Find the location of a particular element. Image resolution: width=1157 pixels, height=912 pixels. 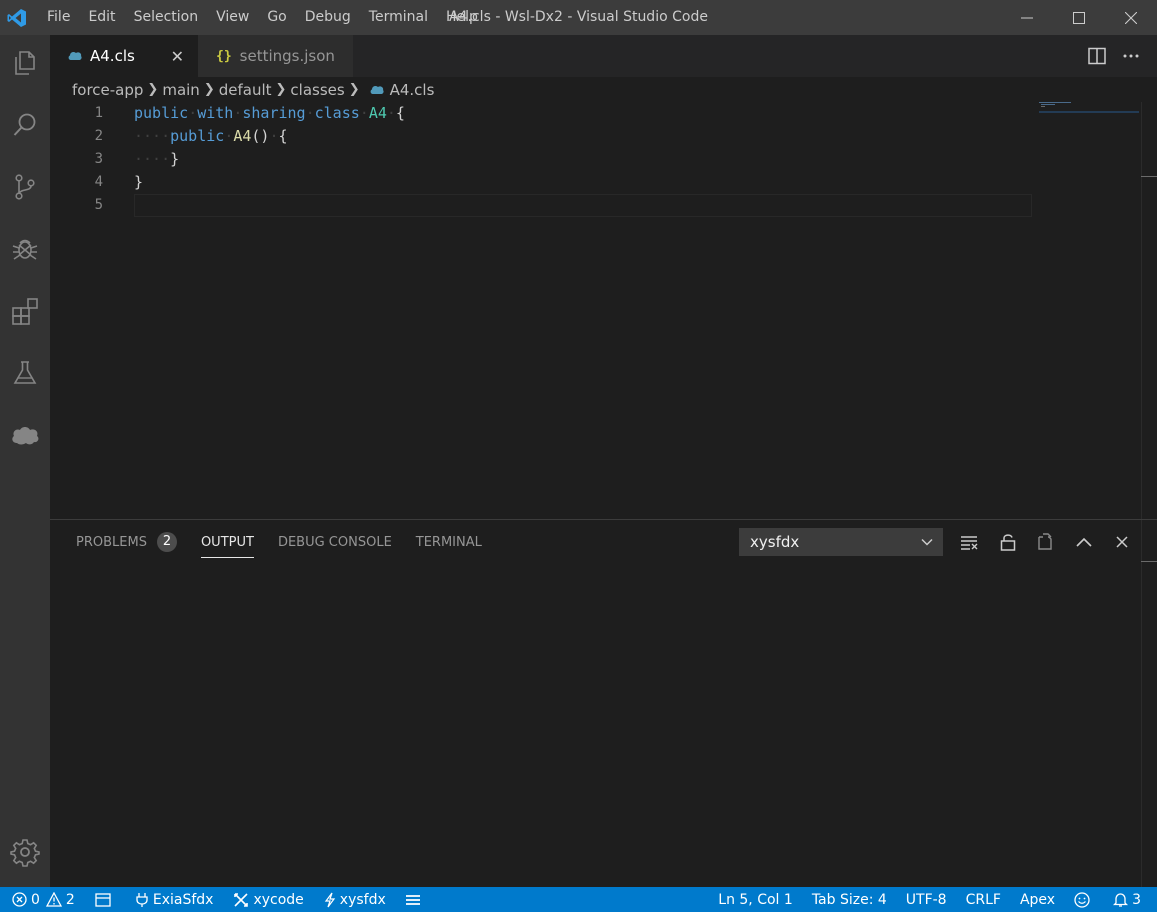

xysfdx-status: xysfdx is located at coordinates (355, 899).